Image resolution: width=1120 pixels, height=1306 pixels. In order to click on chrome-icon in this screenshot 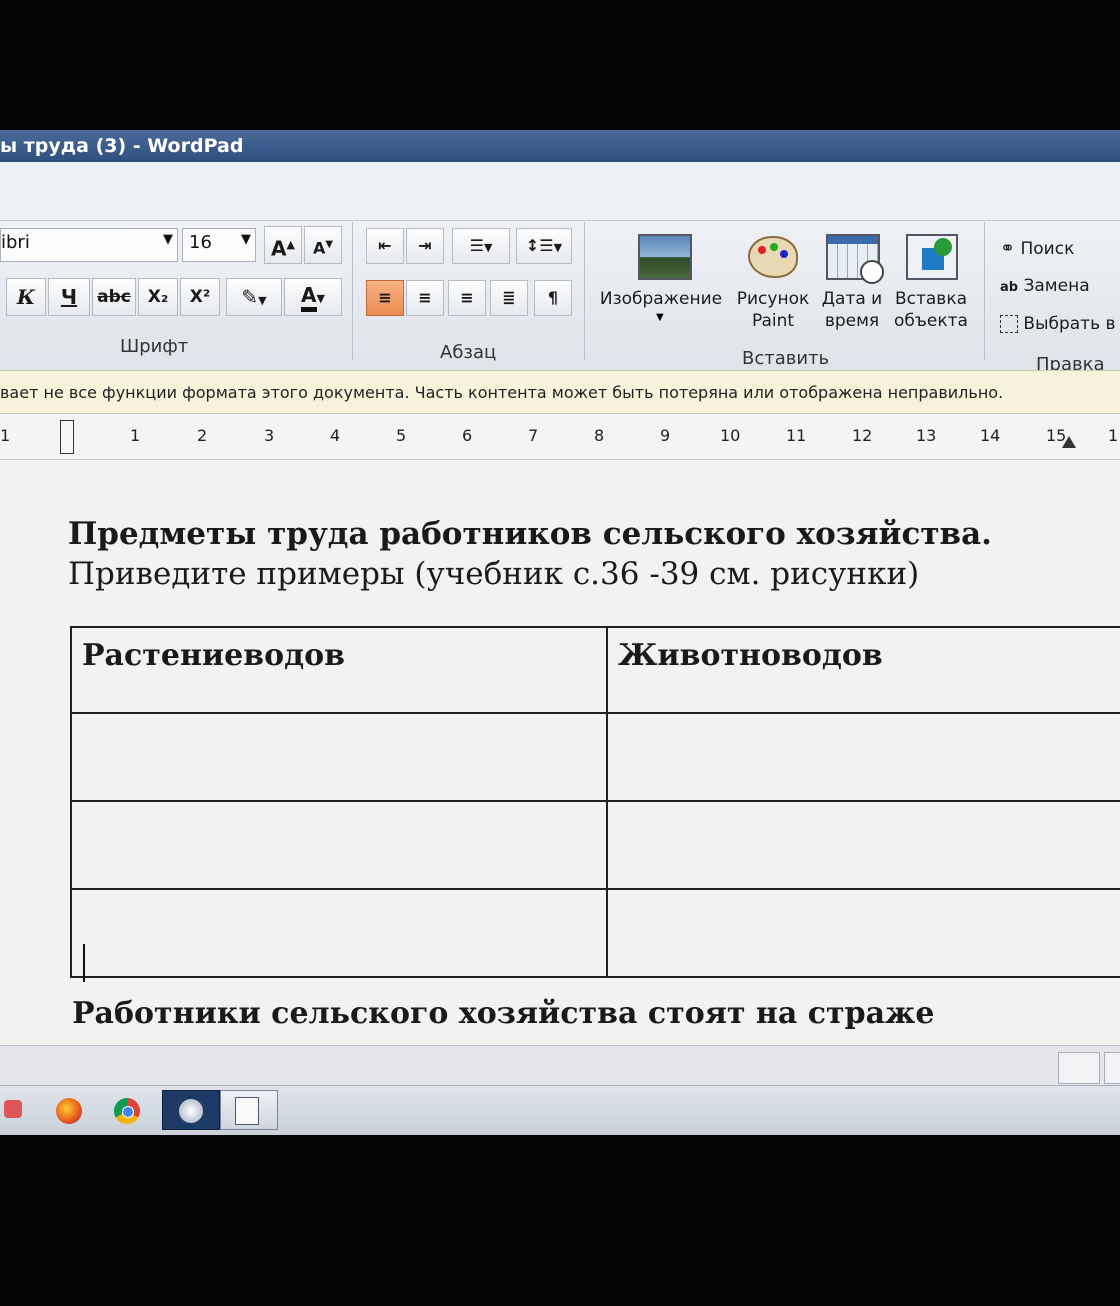, I will do `click(127, 1111)`.